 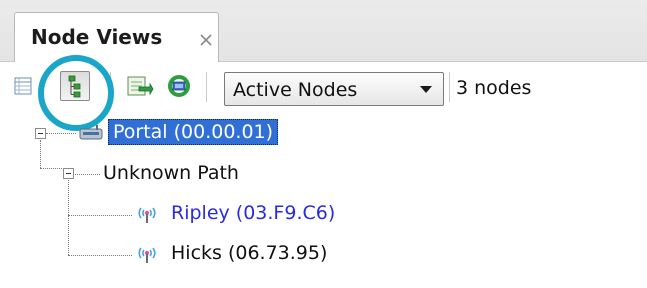 I want to click on collapse-toggle-portal, so click(x=40, y=133).